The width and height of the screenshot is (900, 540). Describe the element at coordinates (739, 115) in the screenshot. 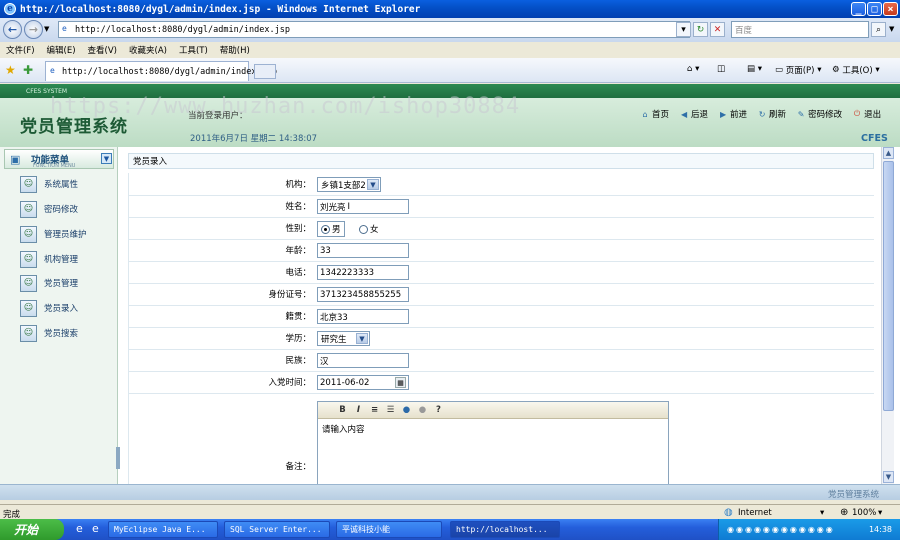

I see `forward-link-label: 前进` at that location.